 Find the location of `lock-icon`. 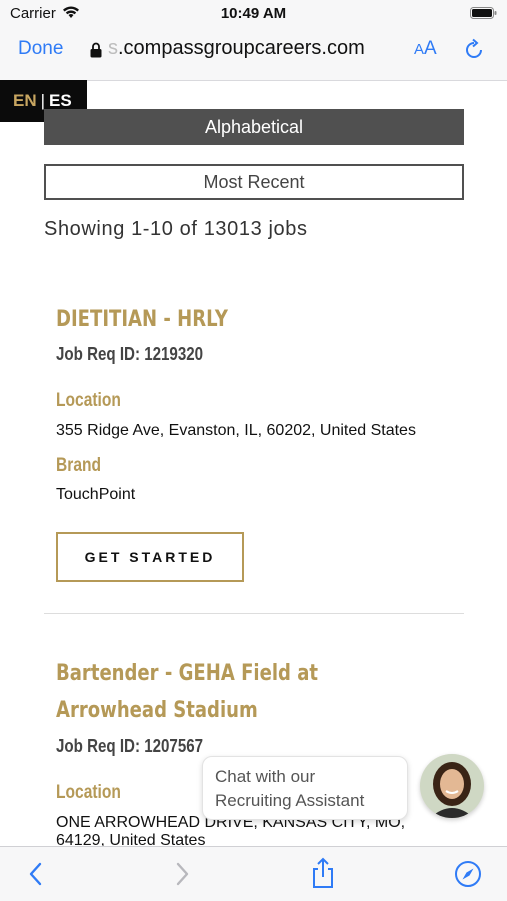

lock-icon is located at coordinates (96, 50).